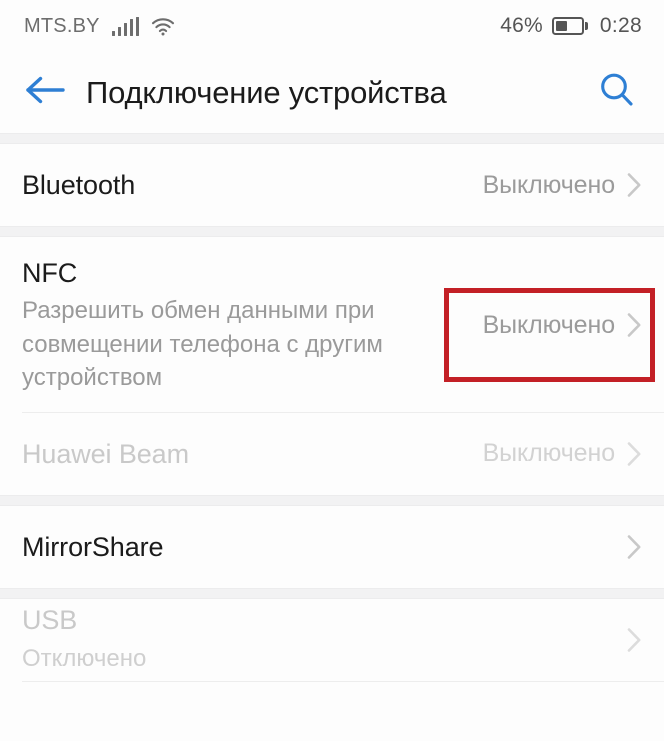 The image size is (664, 741). I want to click on list-item-mirrorshare: MirrorShare, so click(332, 546).